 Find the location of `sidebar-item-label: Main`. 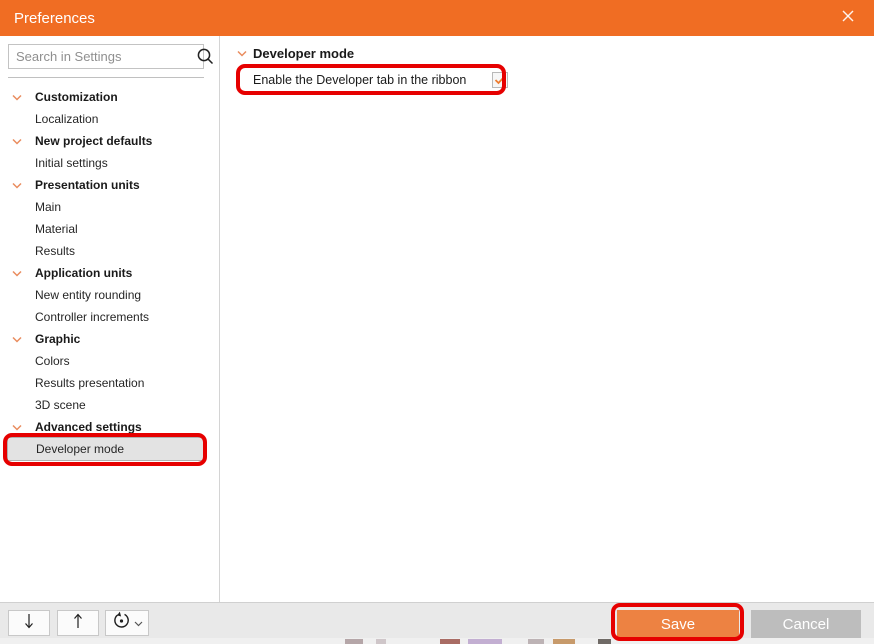

sidebar-item-label: Main is located at coordinates (48, 207).